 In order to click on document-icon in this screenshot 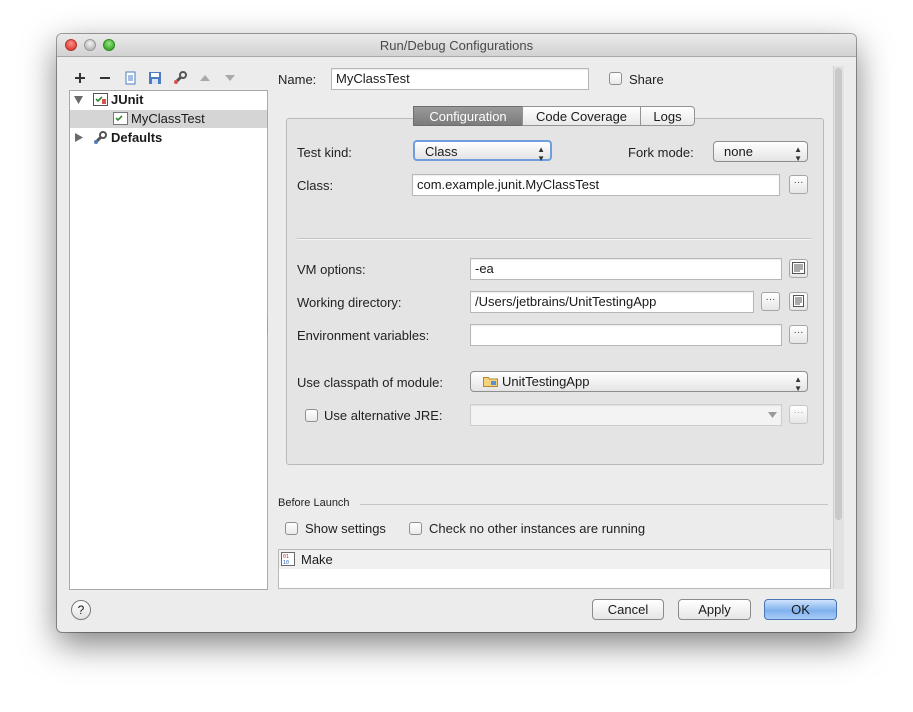, I will do `click(798, 301)`.